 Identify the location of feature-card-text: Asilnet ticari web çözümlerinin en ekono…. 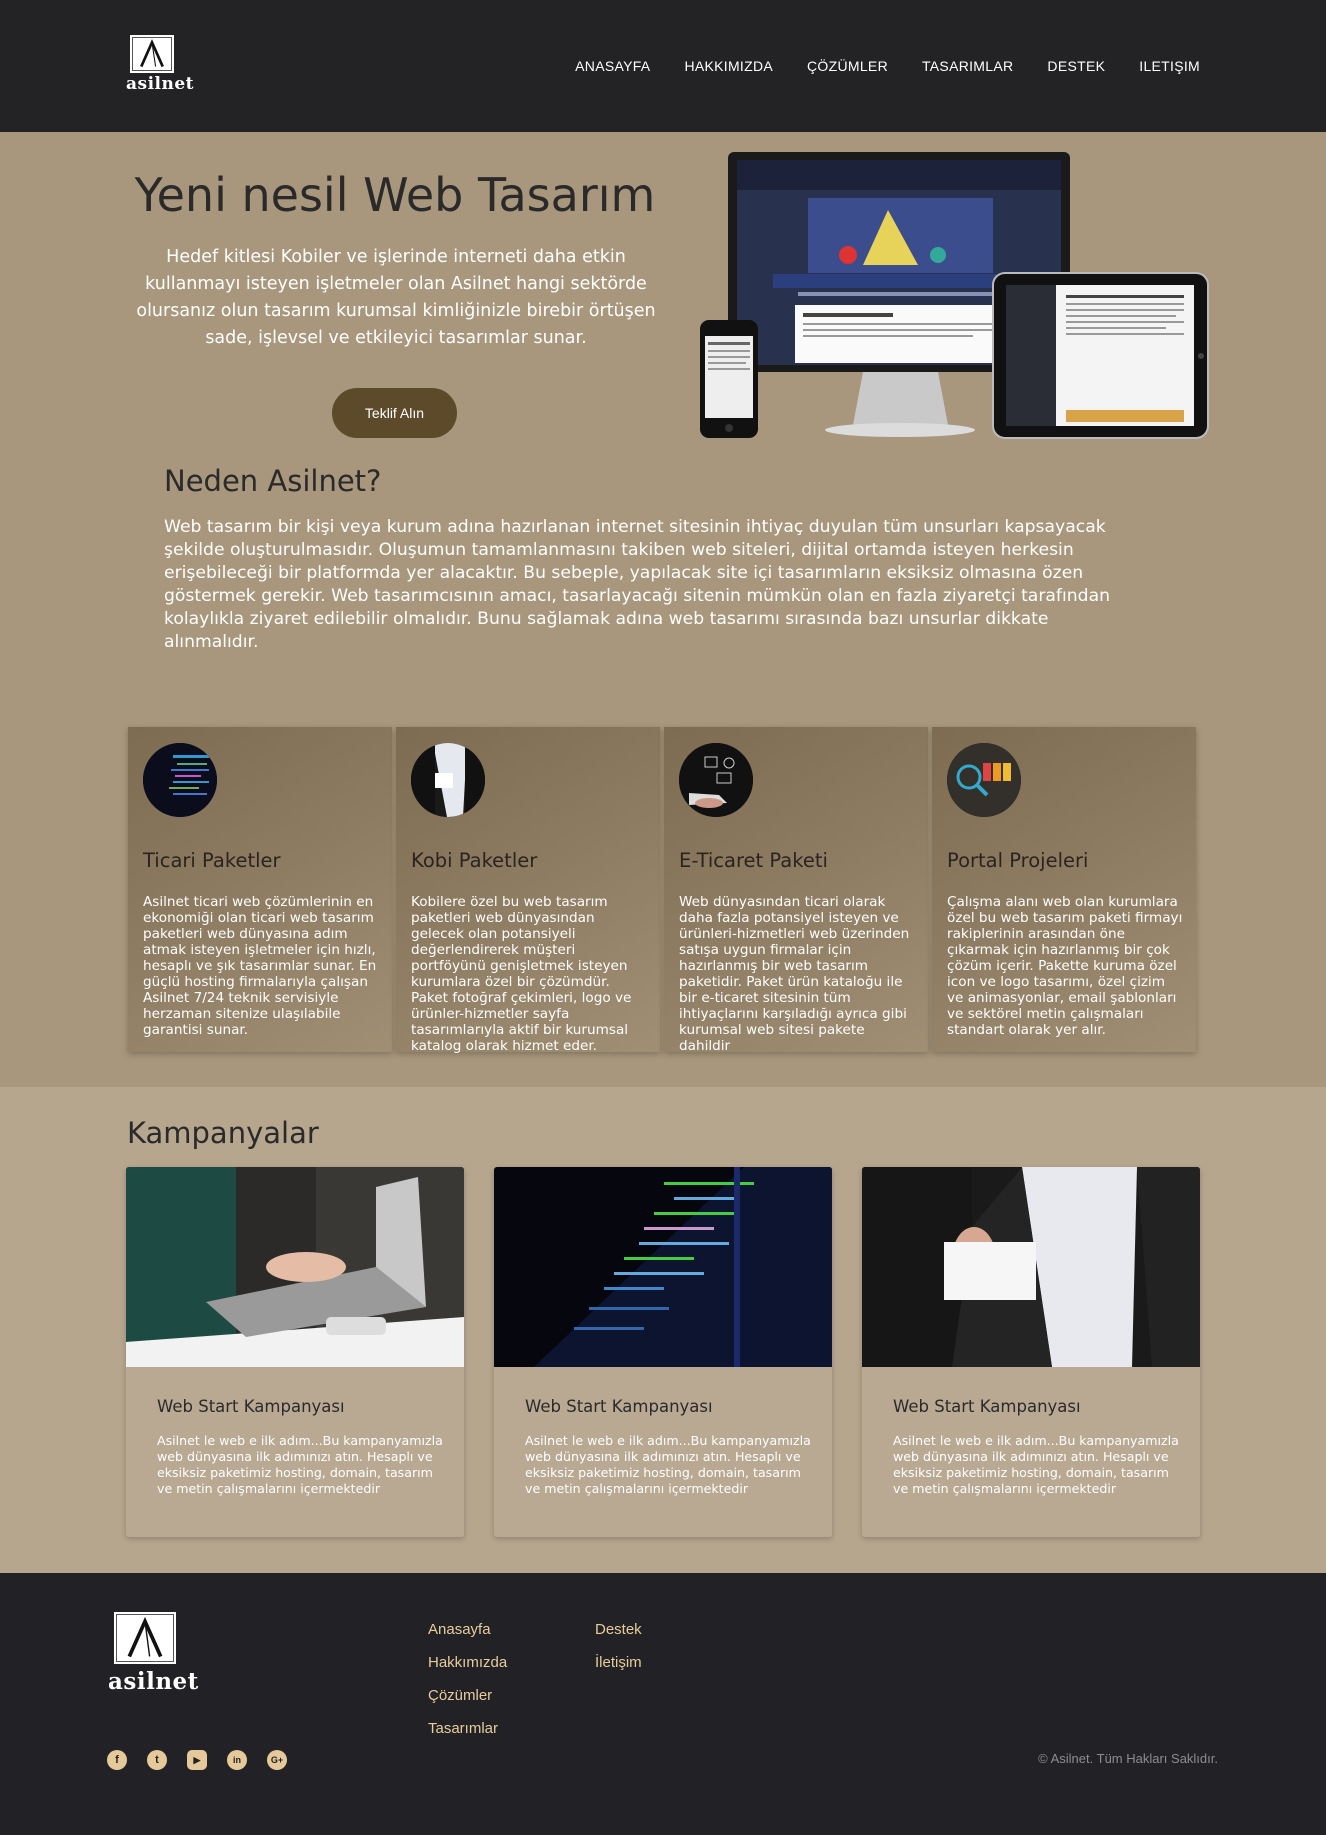
(260, 966).